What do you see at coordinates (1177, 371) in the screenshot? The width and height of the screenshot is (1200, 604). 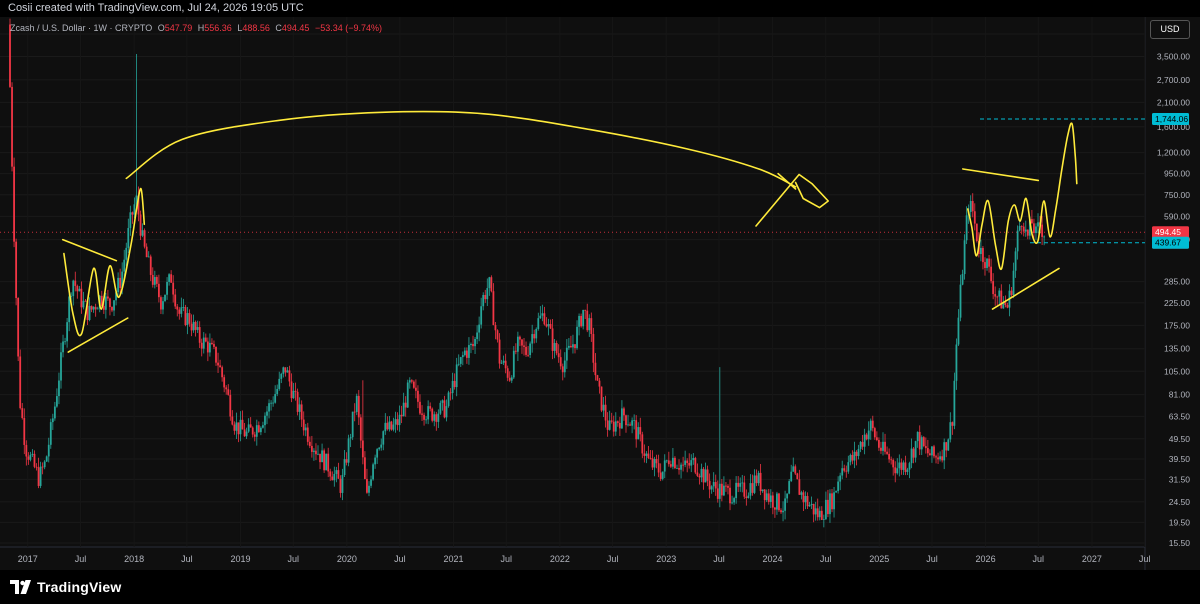 I see `price-tick-label: 105.00` at bounding box center [1177, 371].